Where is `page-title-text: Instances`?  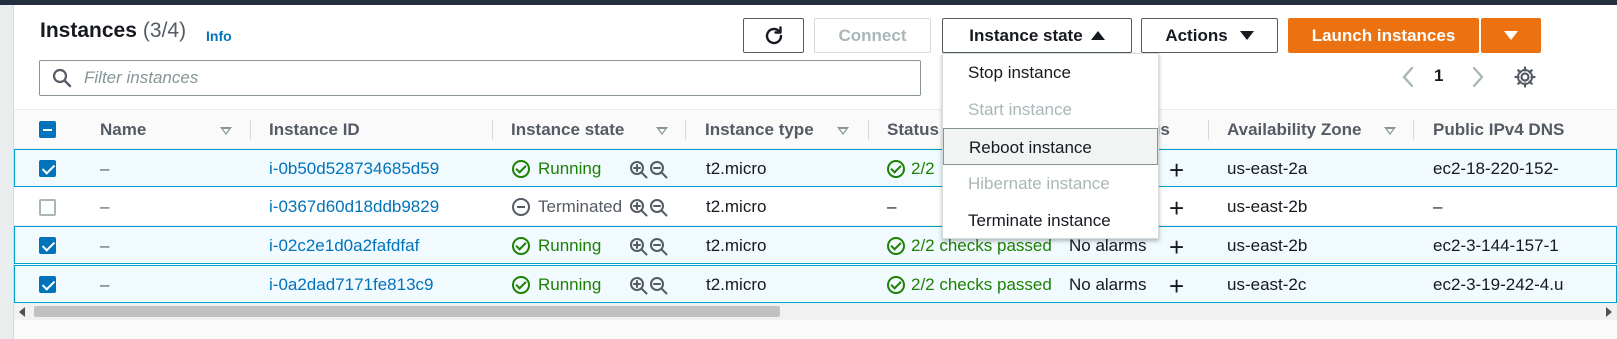 page-title-text: Instances is located at coordinates (88, 30).